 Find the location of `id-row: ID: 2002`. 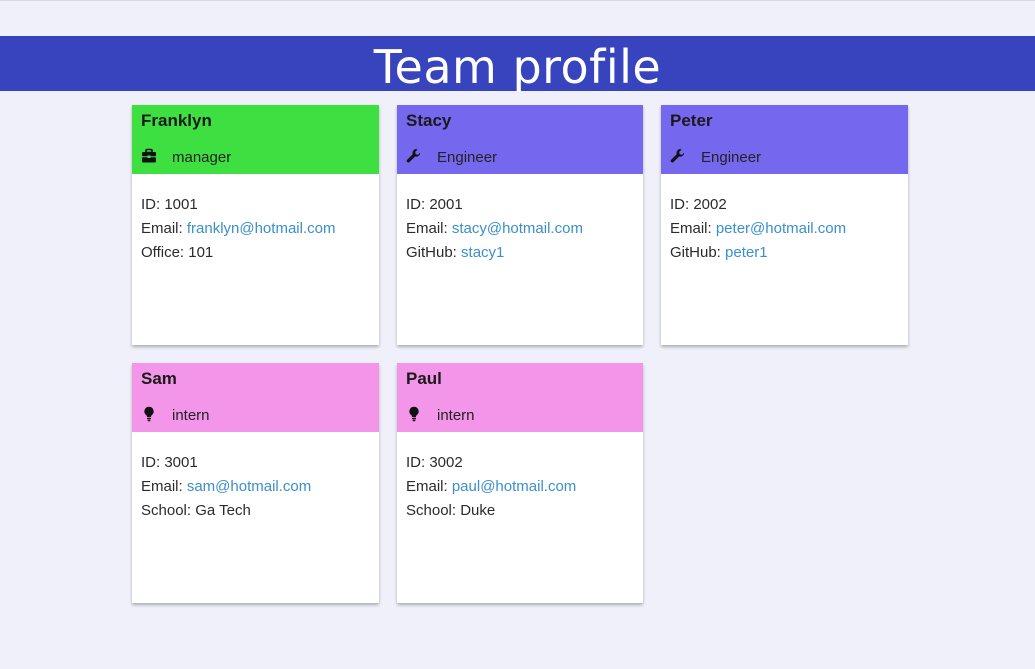

id-row: ID: 2002 is located at coordinates (784, 205).